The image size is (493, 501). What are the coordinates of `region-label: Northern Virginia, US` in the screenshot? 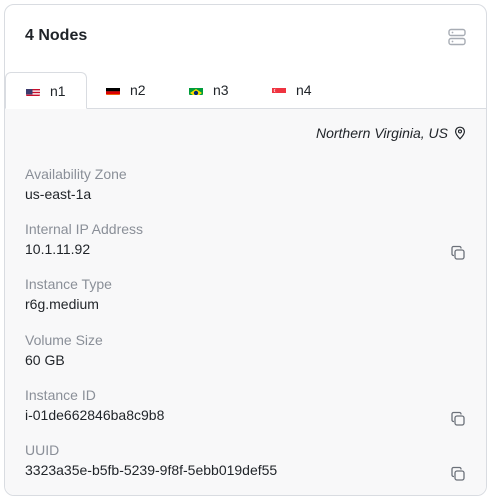 It's located at (381, 133).